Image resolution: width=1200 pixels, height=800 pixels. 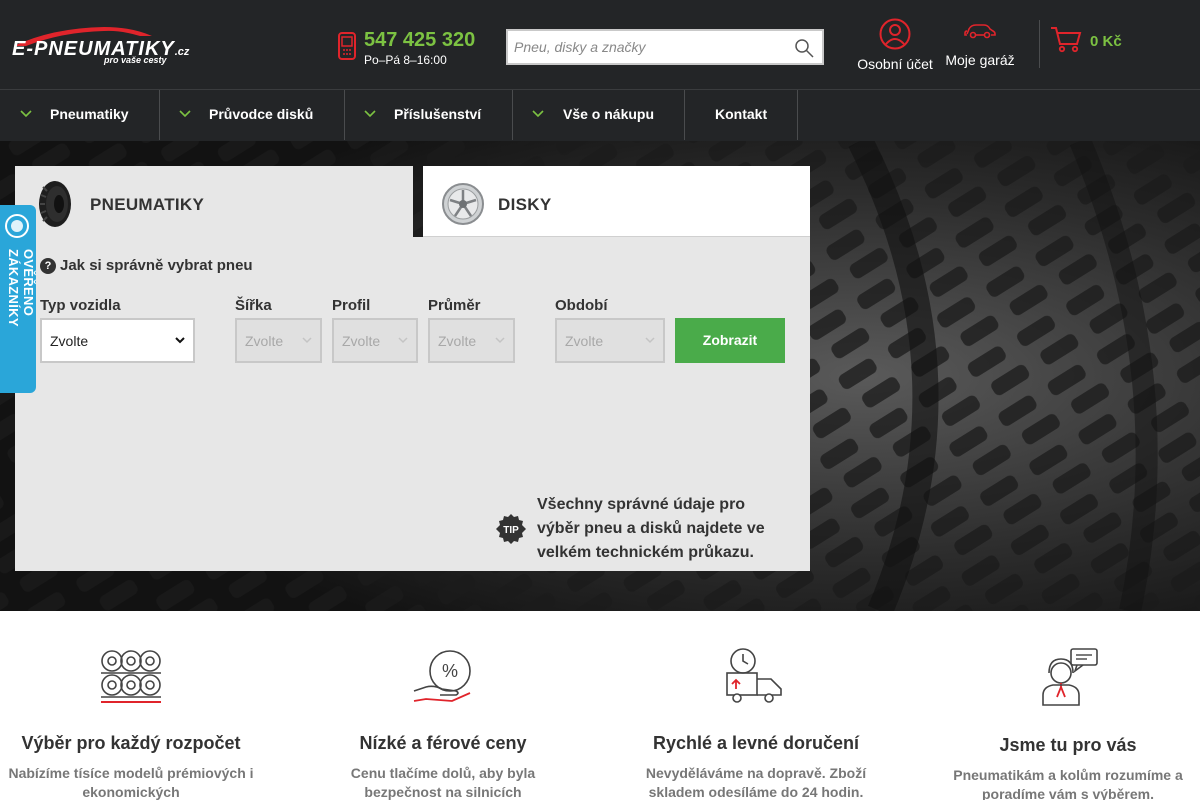 I want to click on garage-link: Moje garáž, so click(x=980, y=45).